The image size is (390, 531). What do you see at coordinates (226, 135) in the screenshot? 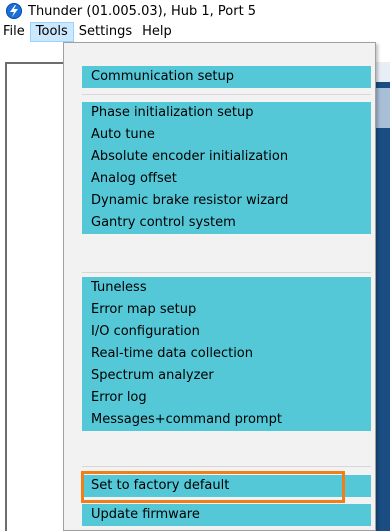
I see `menu-item-auto-tune: Auto tune` at bounding box center [226, 135].